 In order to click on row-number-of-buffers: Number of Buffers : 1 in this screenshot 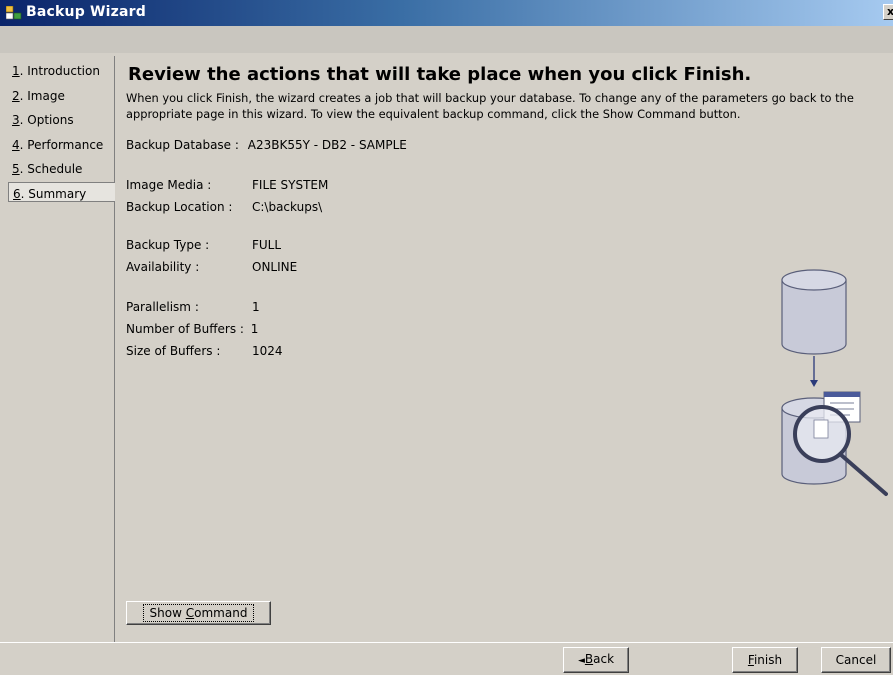, I will do `click(192, 329)`.